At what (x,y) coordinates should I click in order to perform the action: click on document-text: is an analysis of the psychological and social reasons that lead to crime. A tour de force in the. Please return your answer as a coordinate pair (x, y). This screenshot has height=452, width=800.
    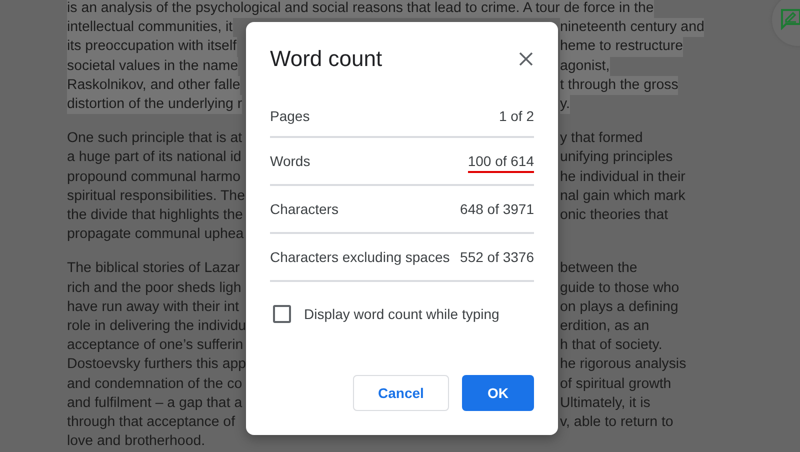
    Looking at the image, I should click on (360, 9).